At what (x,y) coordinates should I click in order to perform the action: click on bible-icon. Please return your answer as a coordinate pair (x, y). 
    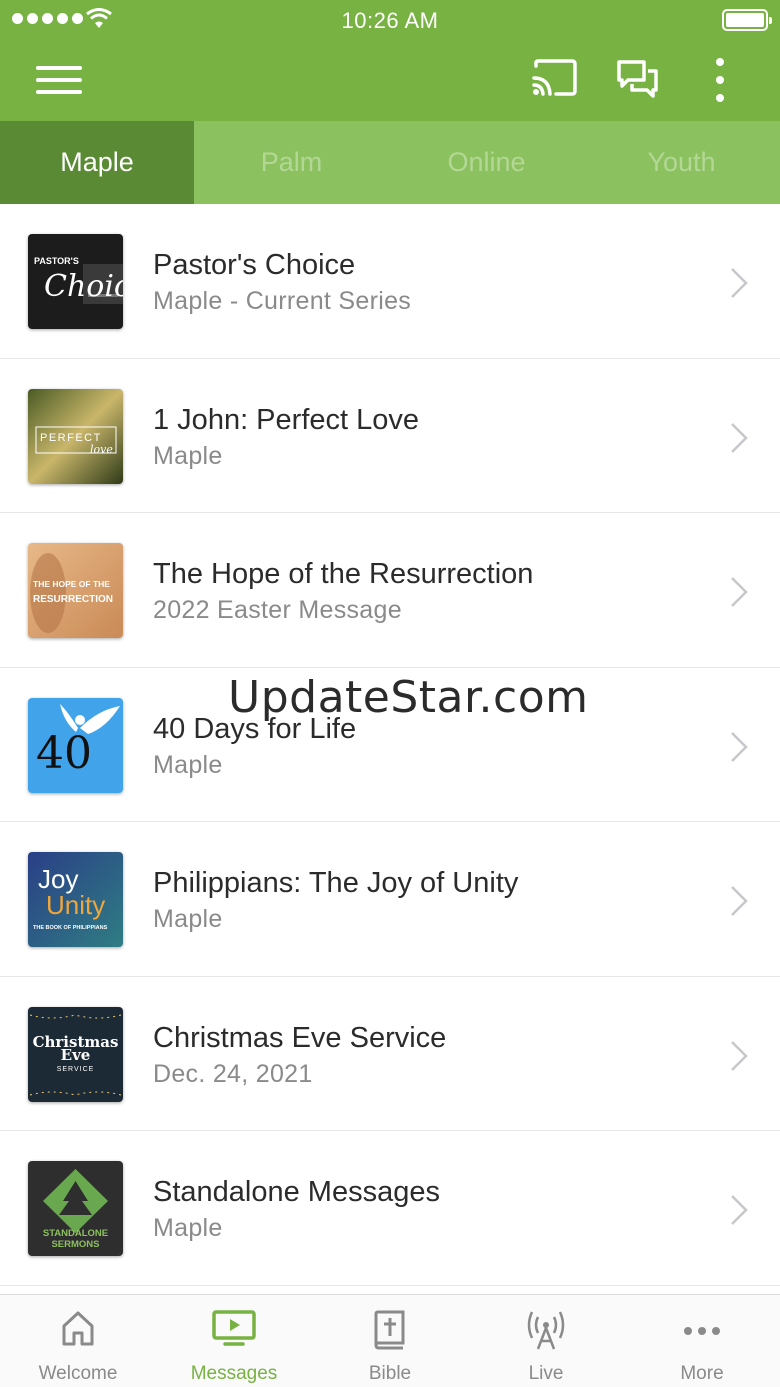
    Looking at the image, I should click on (389, 1330).